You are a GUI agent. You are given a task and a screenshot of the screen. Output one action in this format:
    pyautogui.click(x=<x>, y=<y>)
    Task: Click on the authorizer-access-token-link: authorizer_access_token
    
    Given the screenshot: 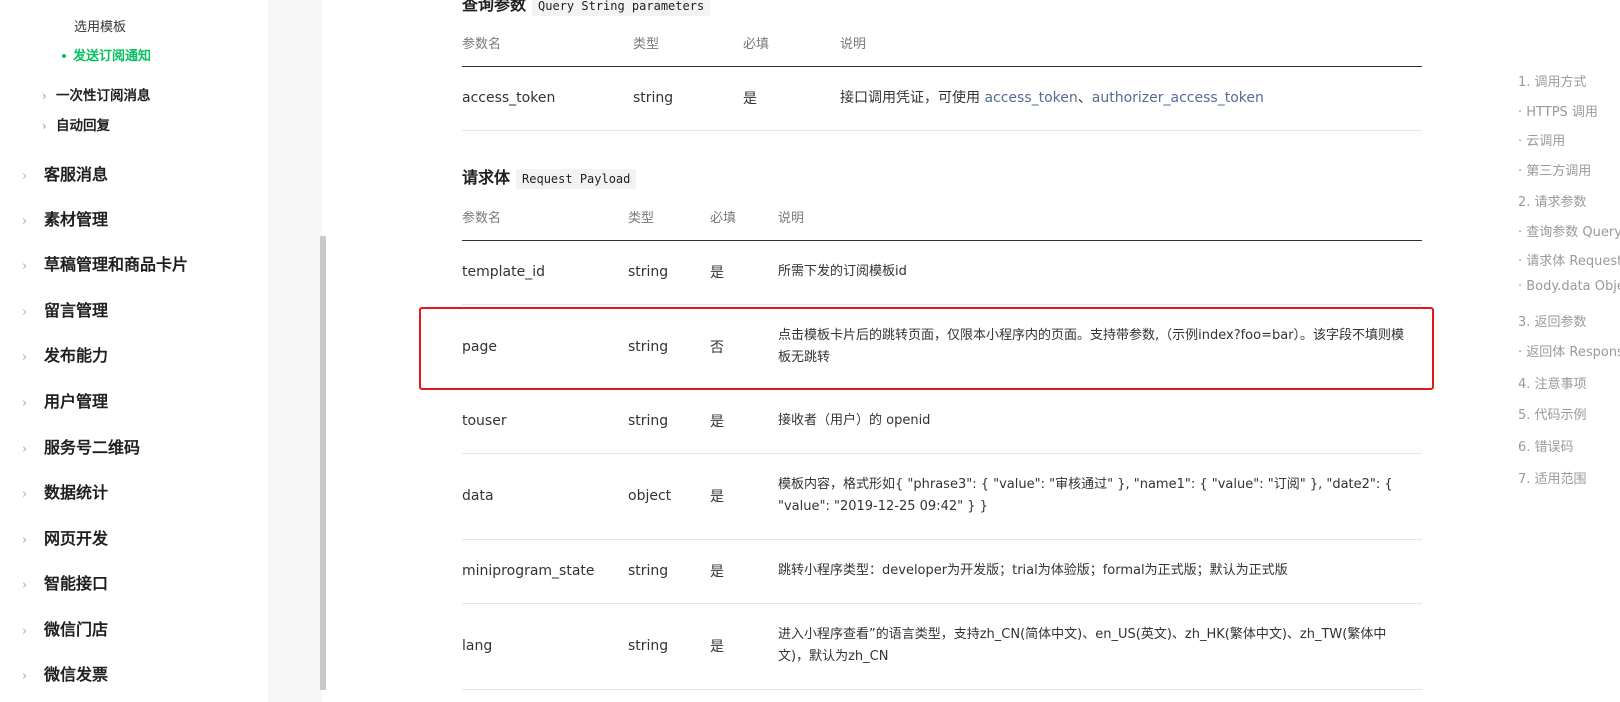 What is the action you would take?
    pyautogui.click(x=1178, y=98)
    